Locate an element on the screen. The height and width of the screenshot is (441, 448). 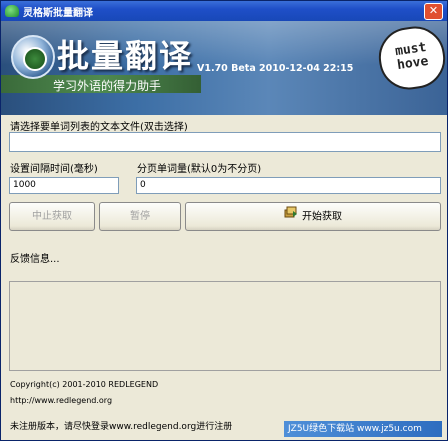
interval-input: 1000 is located at coordinates (64, 185).